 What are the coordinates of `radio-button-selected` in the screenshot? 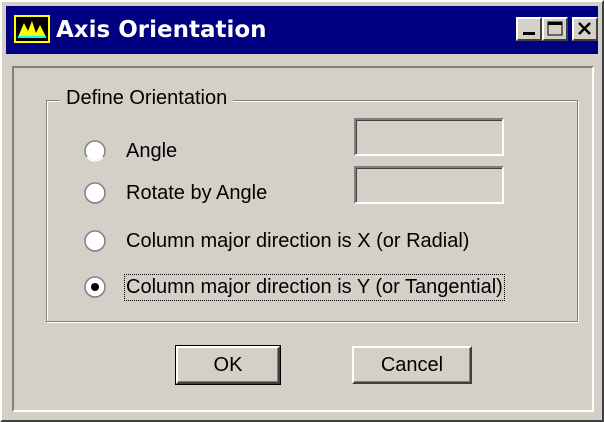 It's located at (95, 287).